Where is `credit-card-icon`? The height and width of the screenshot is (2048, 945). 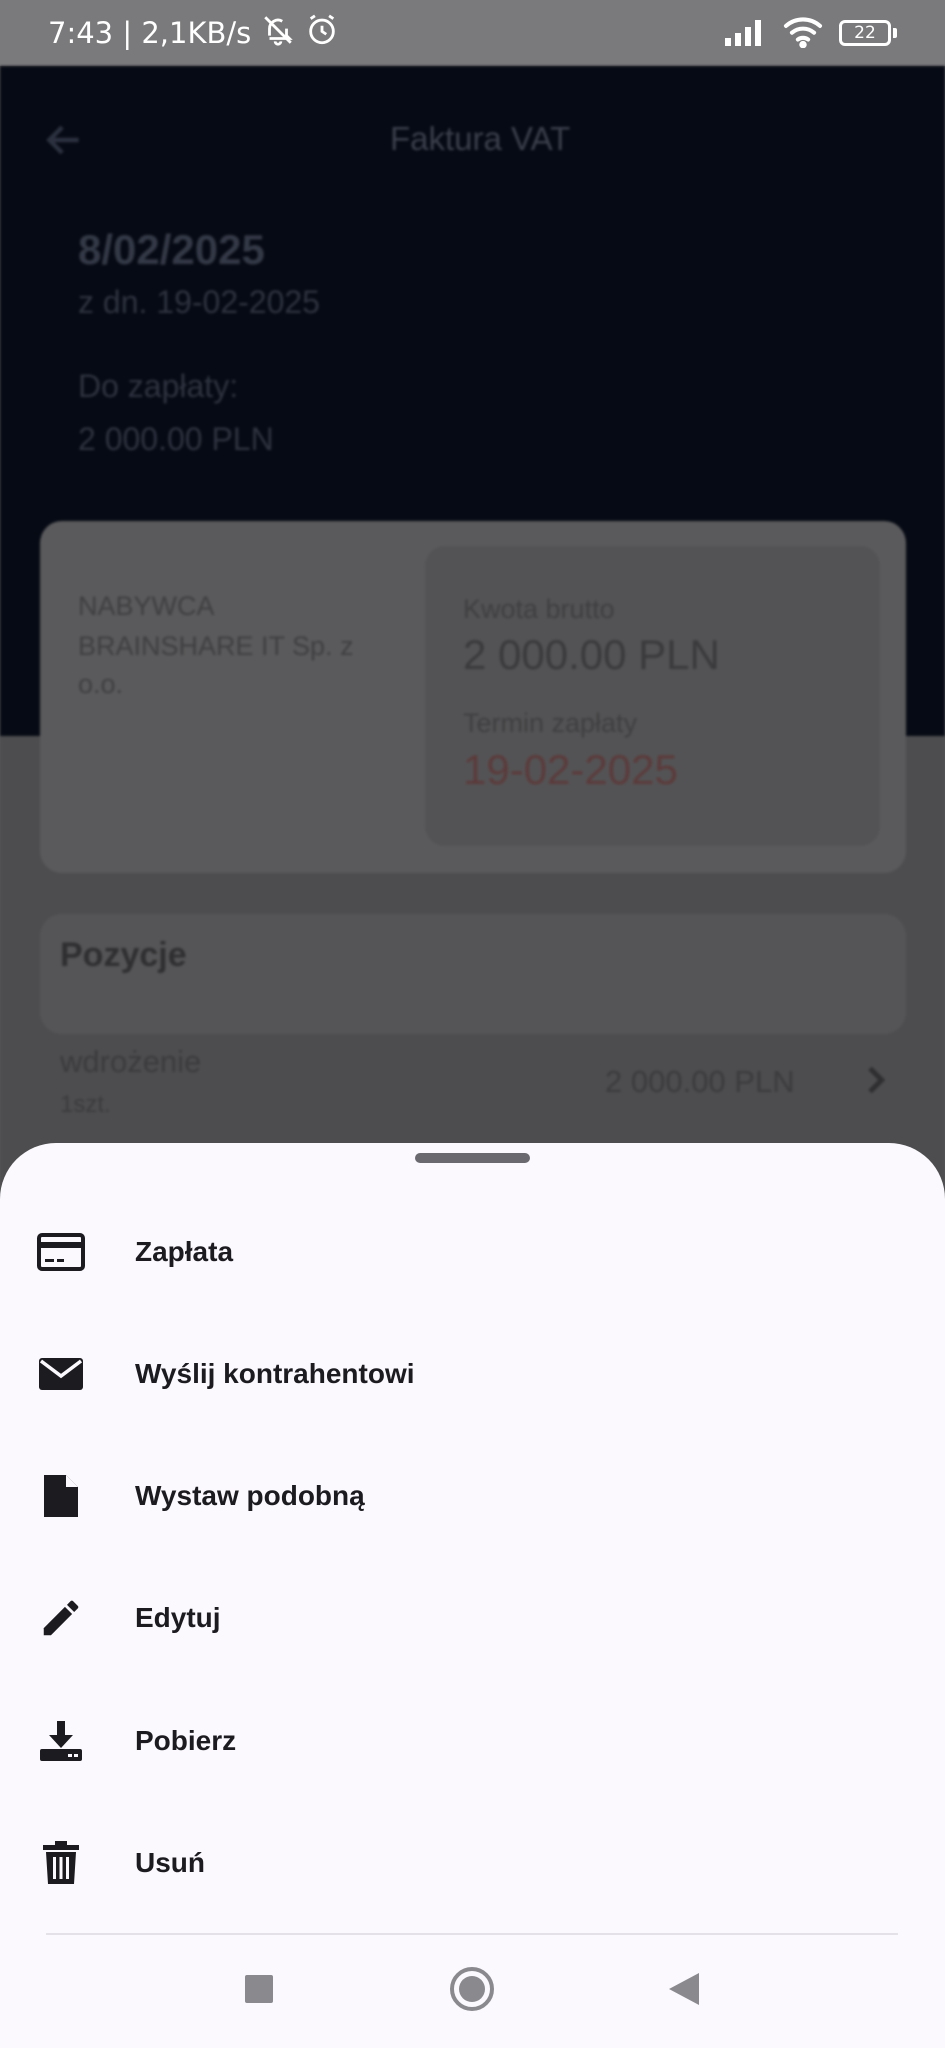
credit-card-icon is located at coordinates (61, 1252).